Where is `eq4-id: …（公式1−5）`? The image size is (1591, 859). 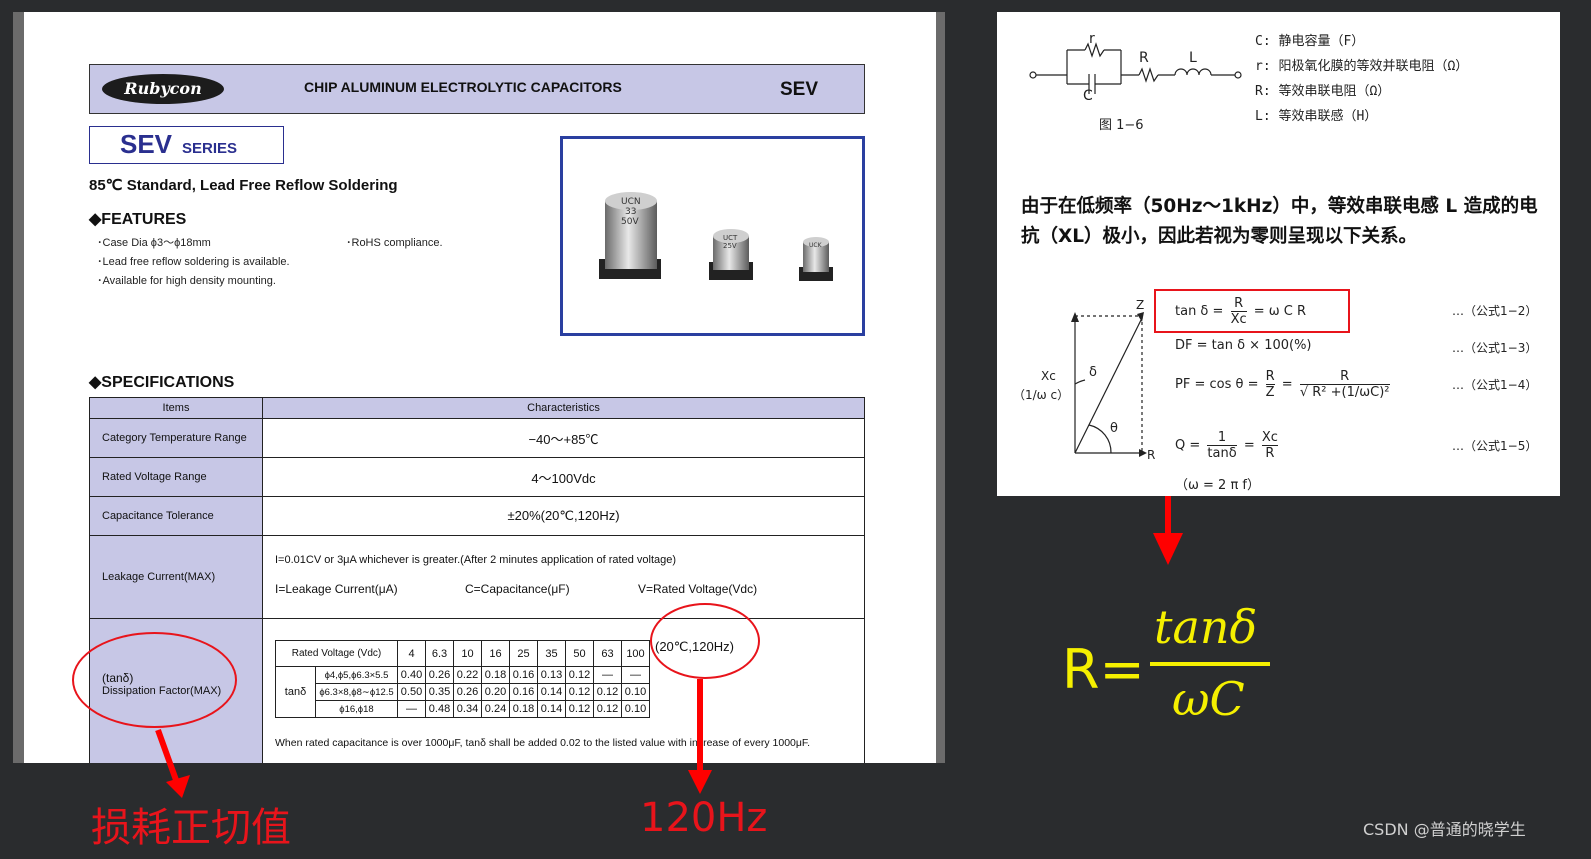 eq4-id: …（公式1−5） is located at coordinates (1495, 446).